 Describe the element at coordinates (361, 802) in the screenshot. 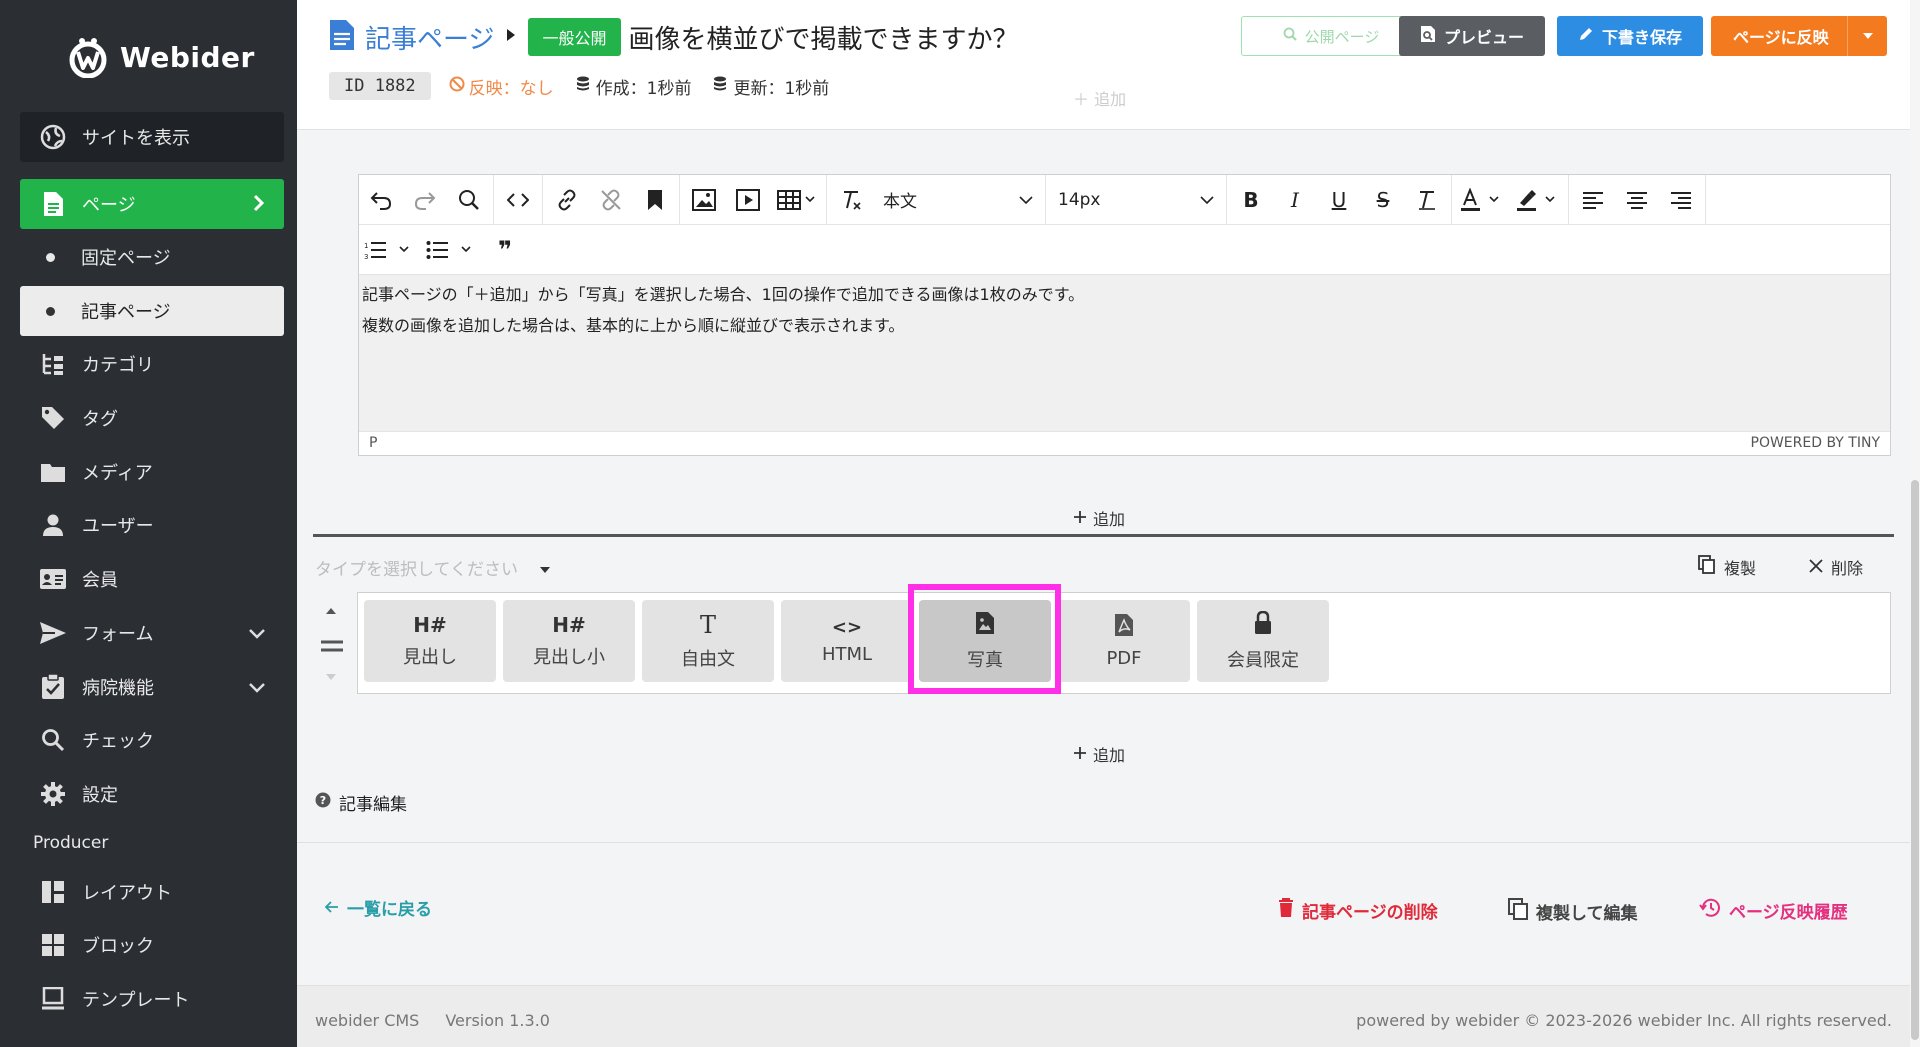

I see `help-section: ? 記事編集` at that location.